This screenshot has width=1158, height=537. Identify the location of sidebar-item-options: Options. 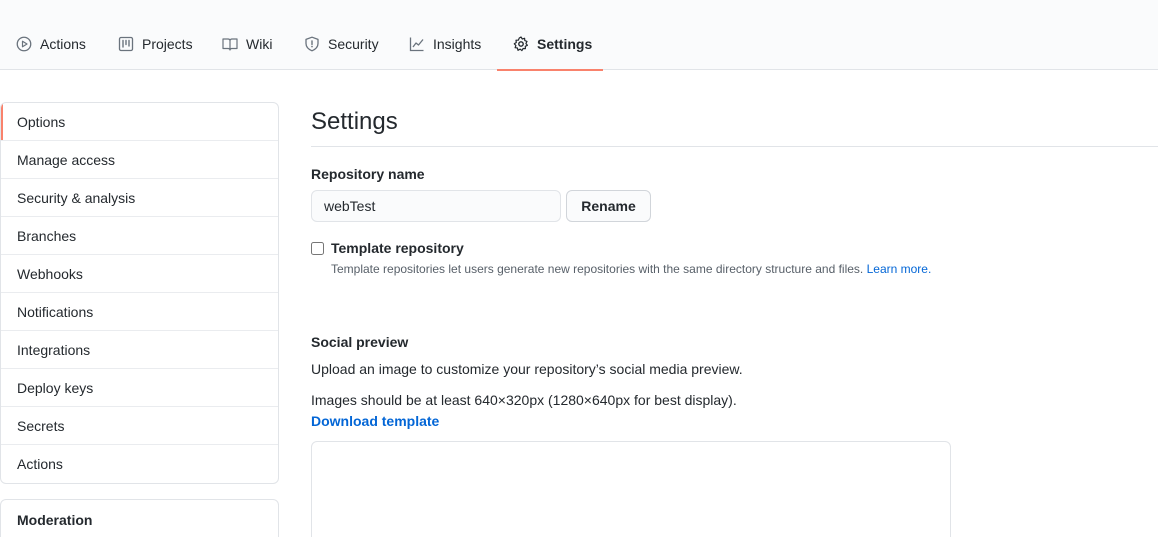
(139, 122).